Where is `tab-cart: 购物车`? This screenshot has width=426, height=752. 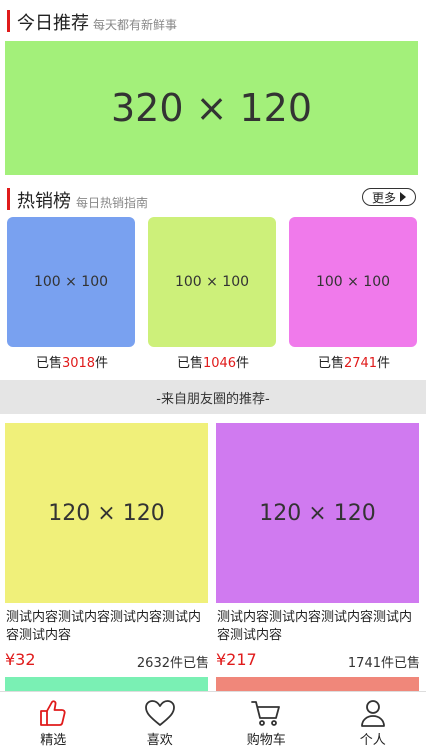
tab-cart: 购物车 is located at coordinates (266, 722).